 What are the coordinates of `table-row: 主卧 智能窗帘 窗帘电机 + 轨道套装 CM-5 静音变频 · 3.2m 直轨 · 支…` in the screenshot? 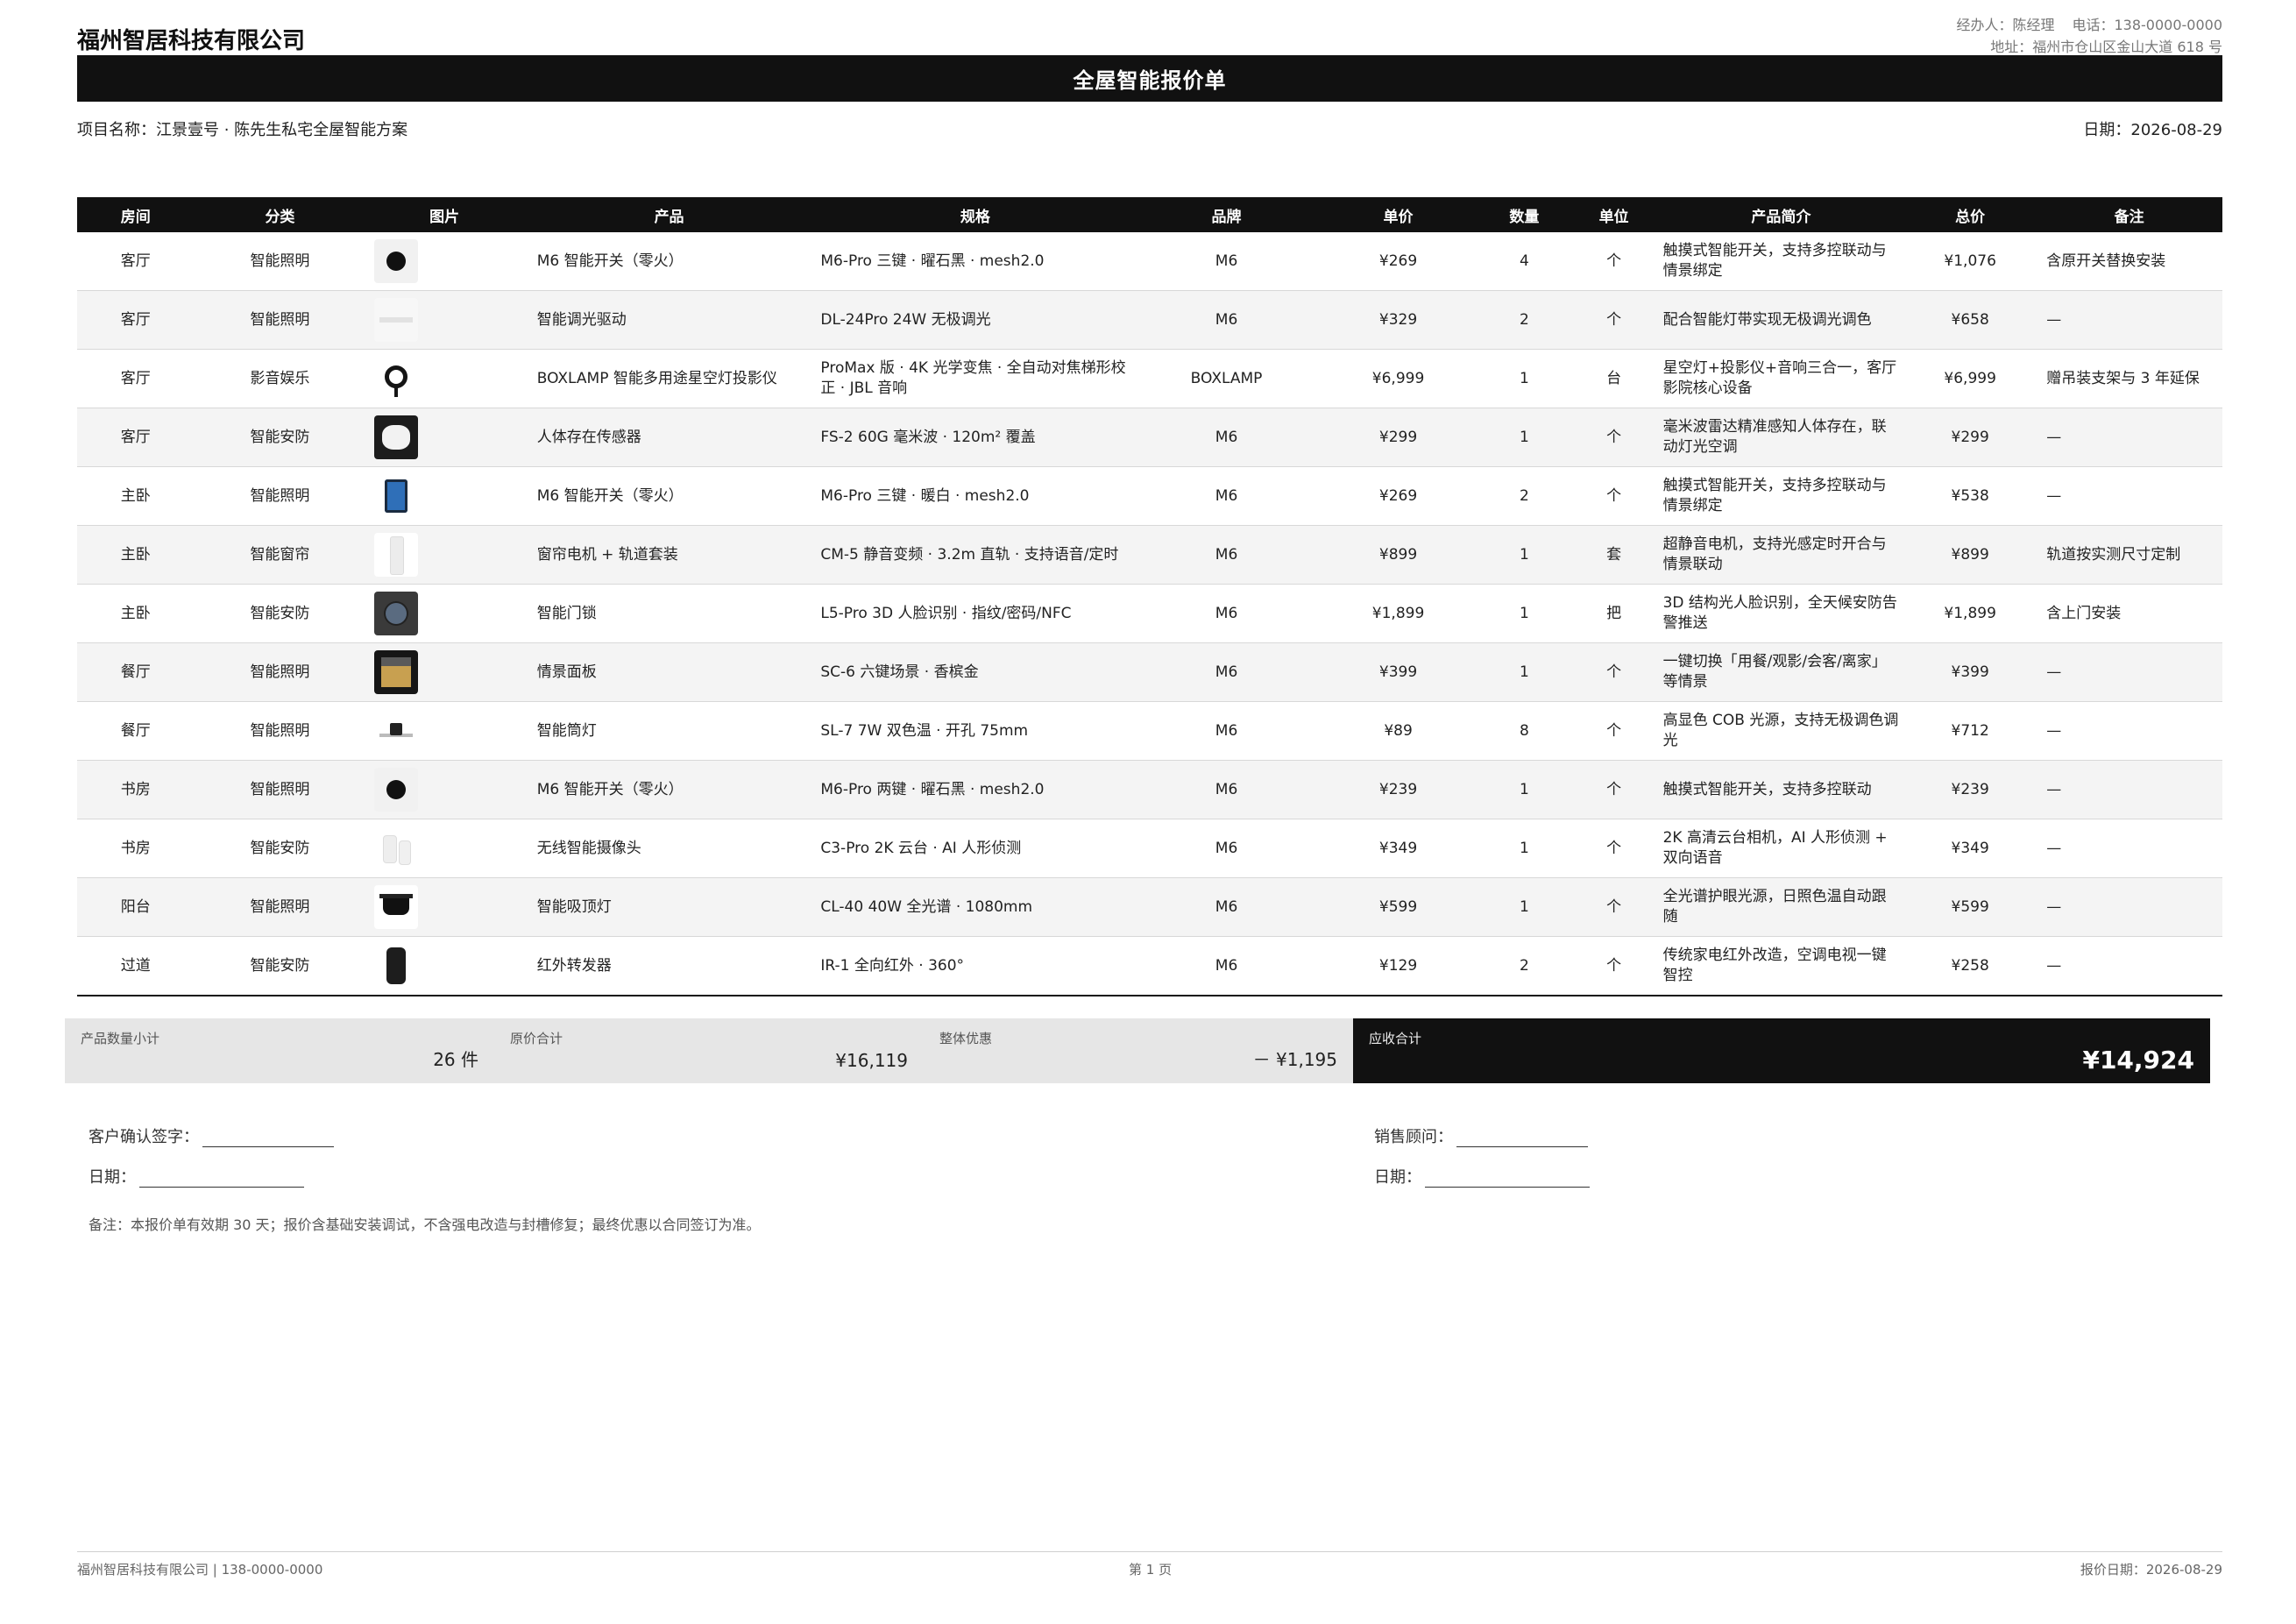 It's located at (1149, 555).